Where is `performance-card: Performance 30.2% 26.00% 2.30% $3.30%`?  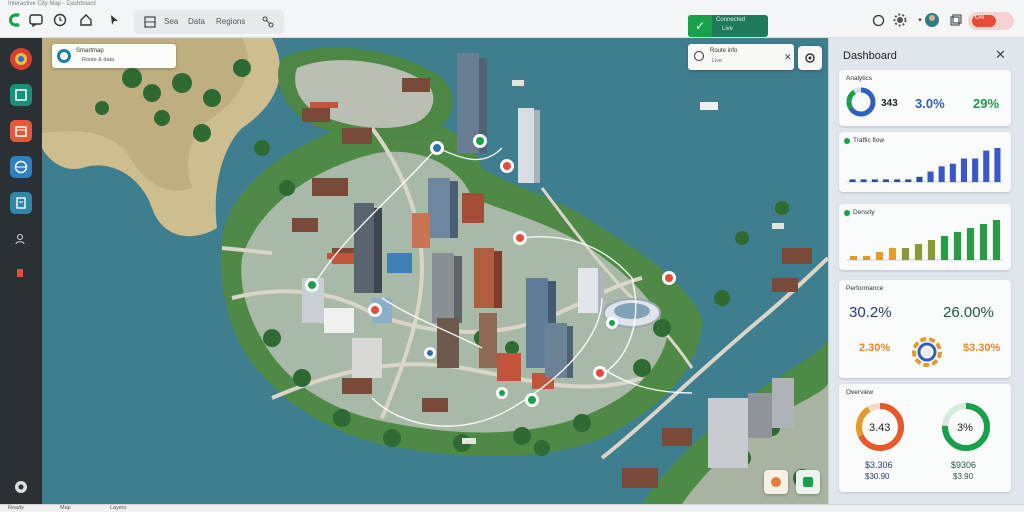
performance-card: Performance 30.2% 26.00% 2.30% $3.30% is located at coordinates (925, 329).